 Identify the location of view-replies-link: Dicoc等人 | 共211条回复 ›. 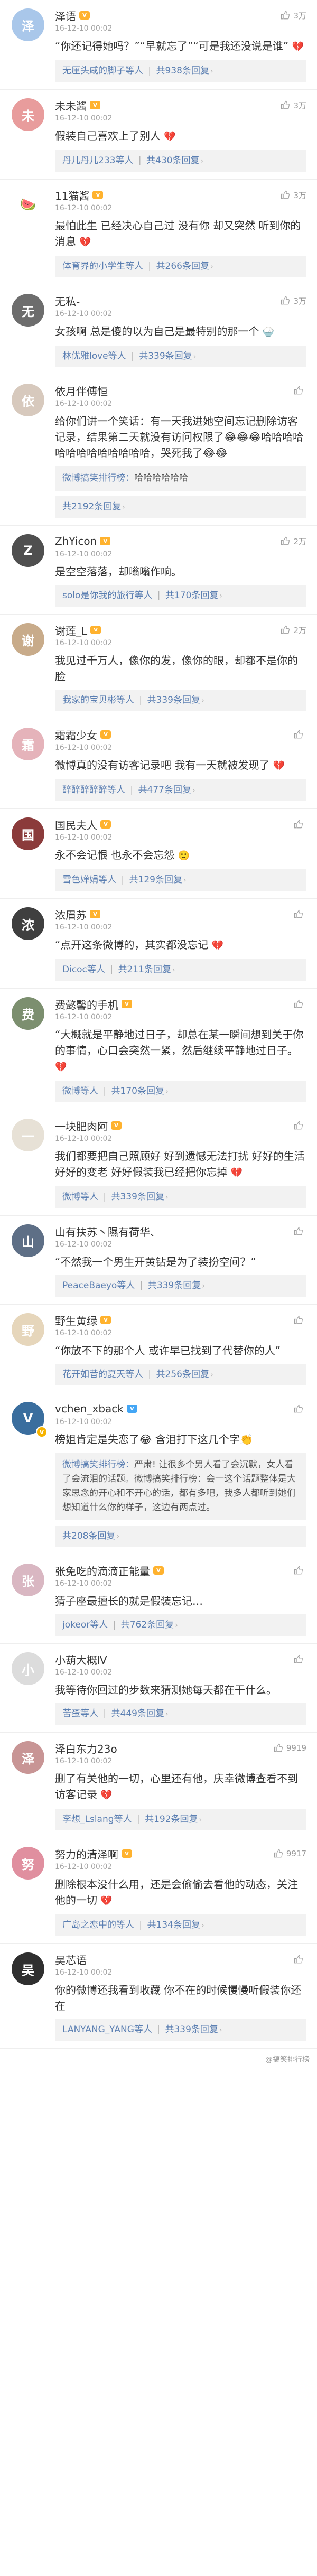
(180, 970).